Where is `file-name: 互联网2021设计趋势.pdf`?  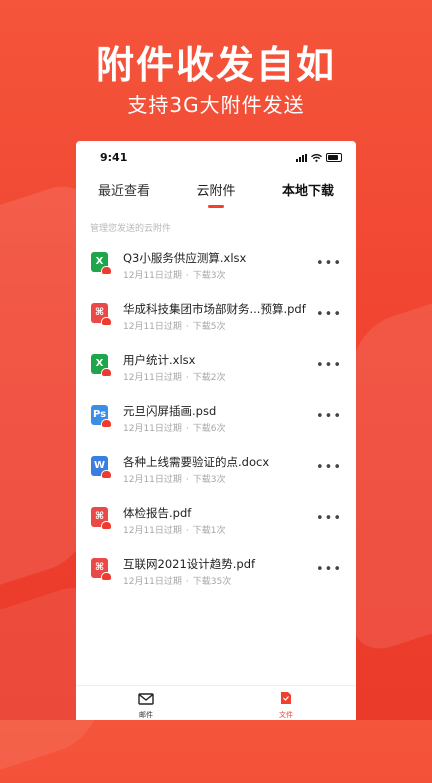 file-name: 互联网2021设计趋势.pdf is located at coordinates (189, 564).